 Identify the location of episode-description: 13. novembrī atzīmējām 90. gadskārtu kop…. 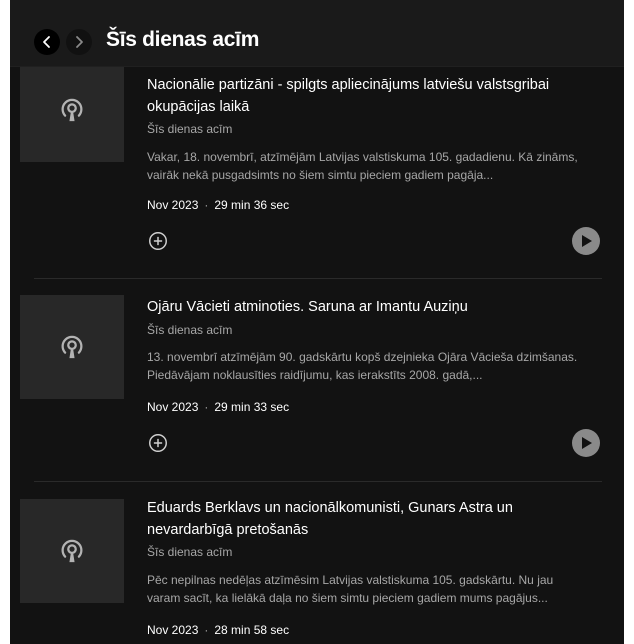
(362, 366).